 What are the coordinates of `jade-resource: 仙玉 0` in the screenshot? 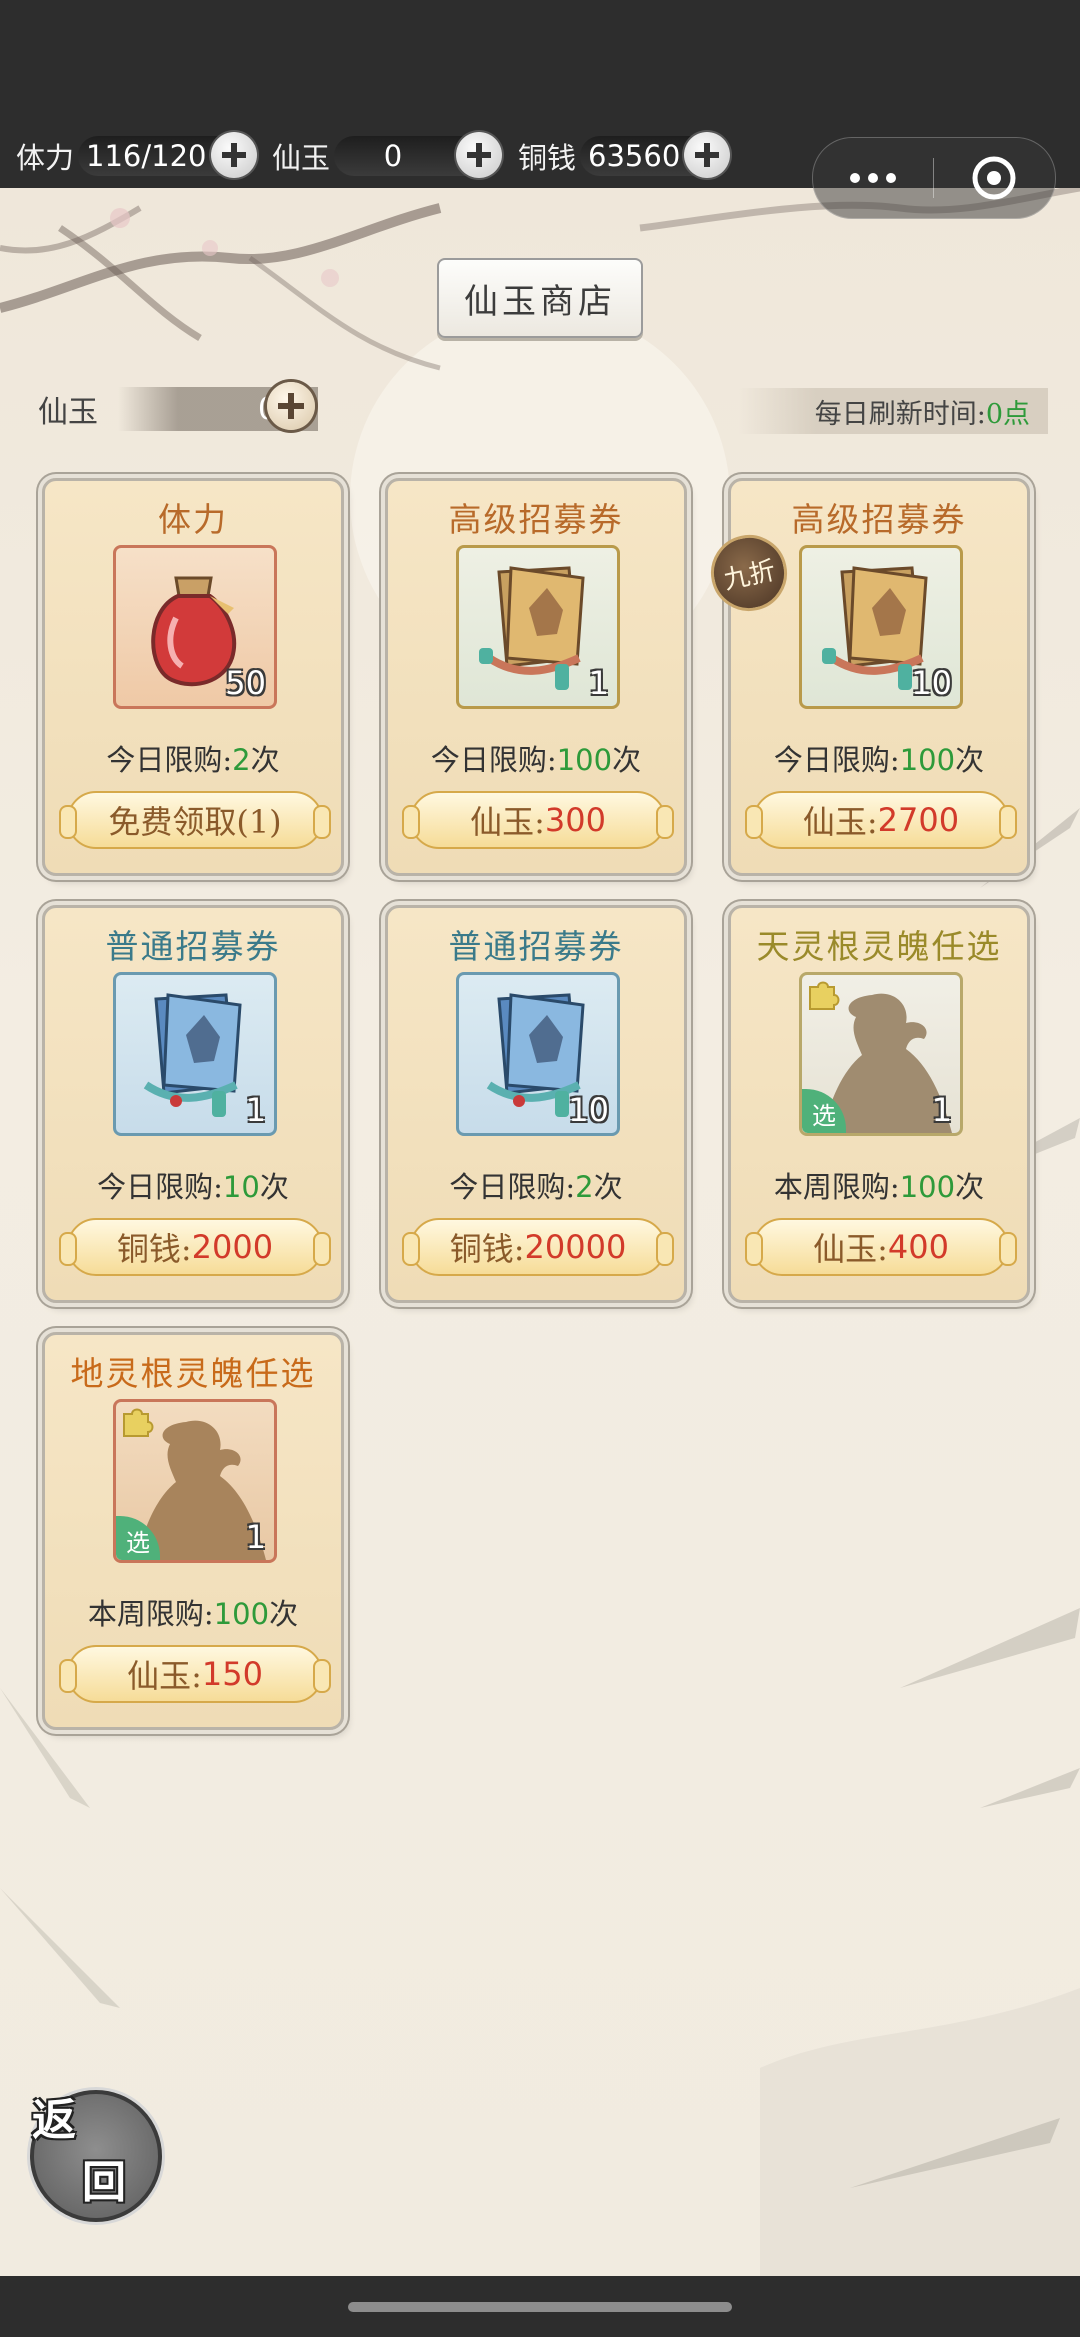 It's located at (387, 156).